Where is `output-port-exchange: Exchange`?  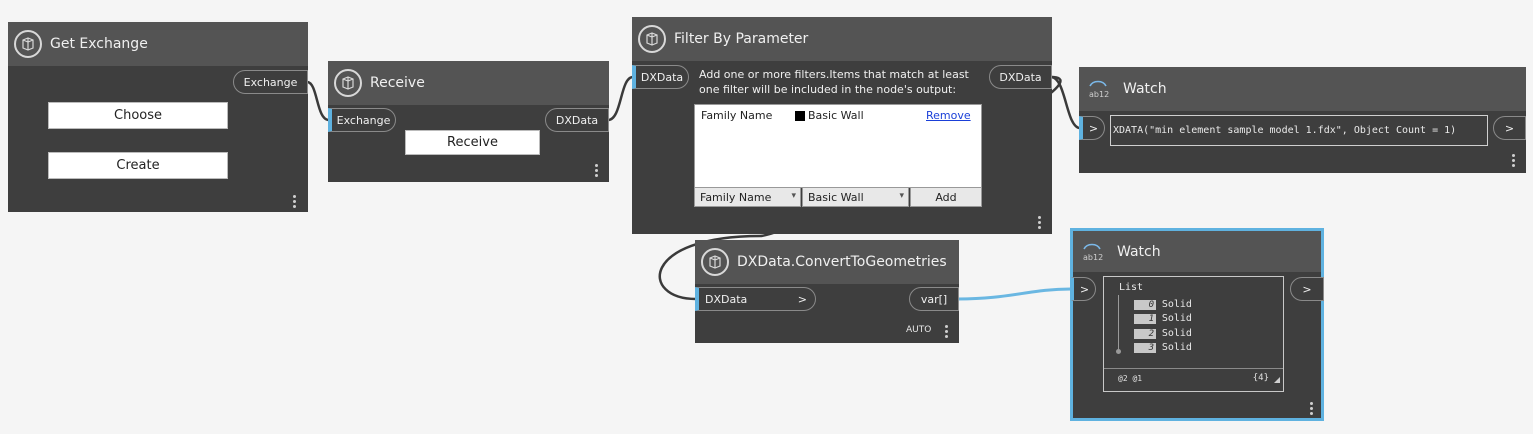 output-port-exchange: Exchange is located at coordinates (270, 82).